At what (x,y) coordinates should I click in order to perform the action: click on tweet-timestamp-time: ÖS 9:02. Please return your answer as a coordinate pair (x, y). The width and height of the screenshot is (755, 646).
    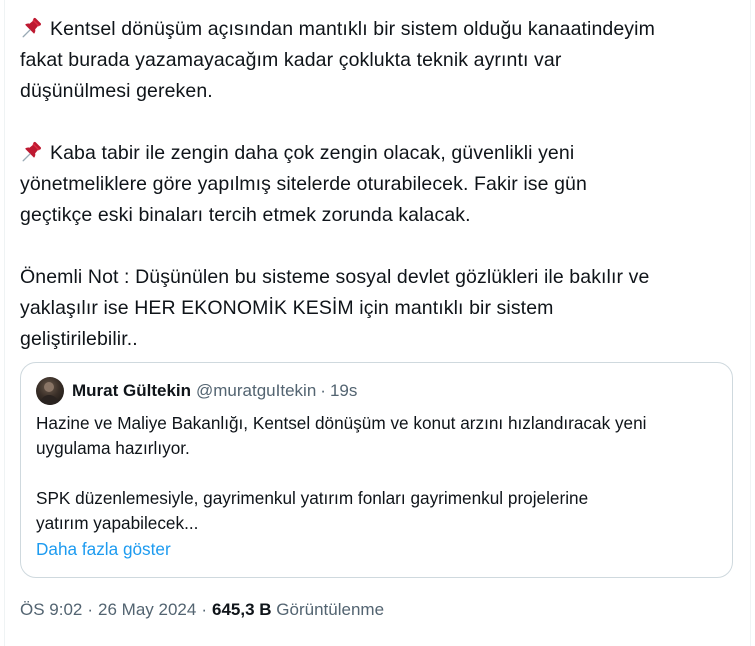
    Looking at the image, I should click on (51, 609).